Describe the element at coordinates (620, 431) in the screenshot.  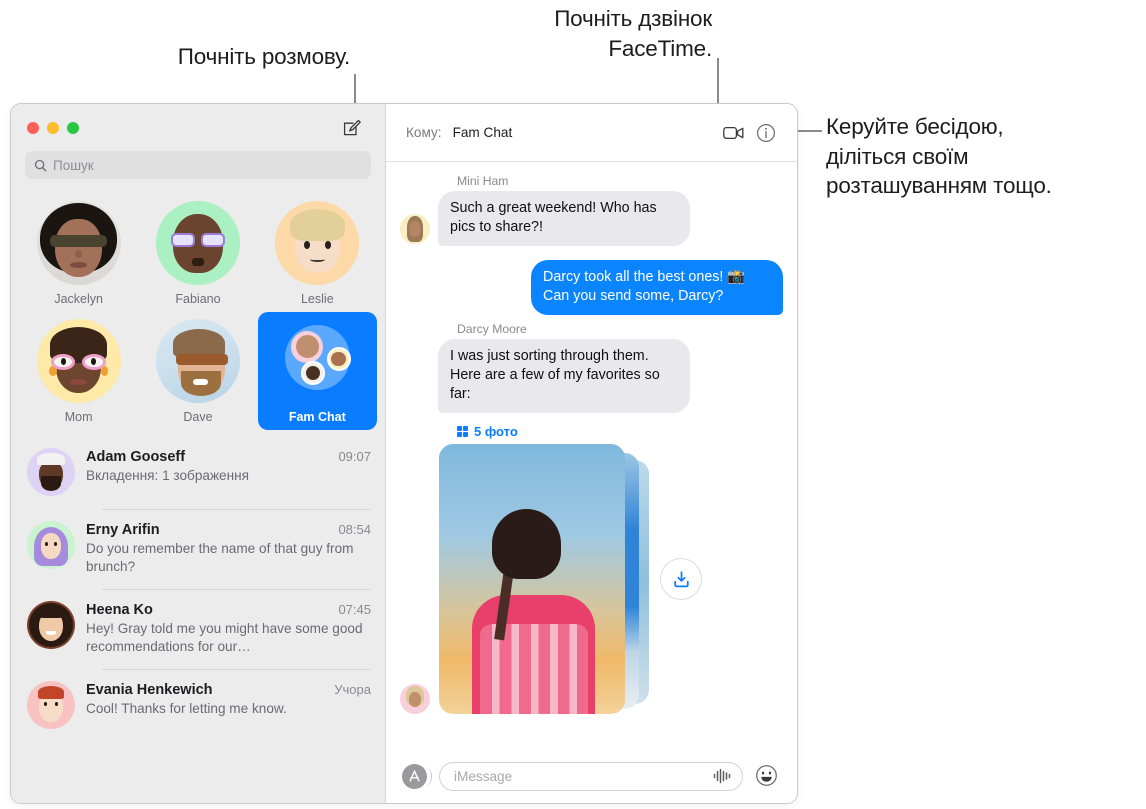
I see `attachment-photo-count: 5 фото` at that location.